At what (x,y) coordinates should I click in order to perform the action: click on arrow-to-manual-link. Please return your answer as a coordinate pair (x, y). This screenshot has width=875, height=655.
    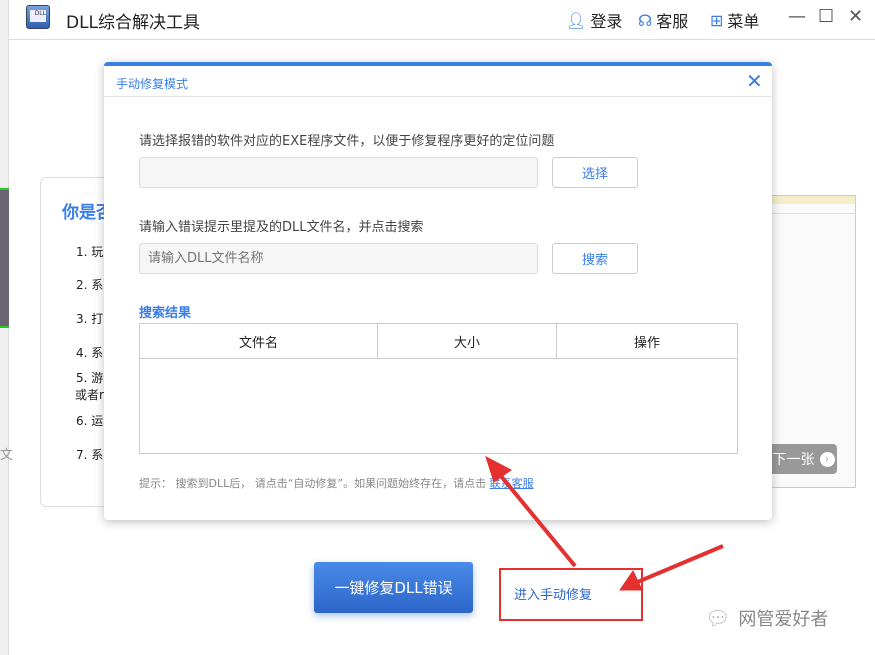
    Looking at the image, I should click on (679, 564).